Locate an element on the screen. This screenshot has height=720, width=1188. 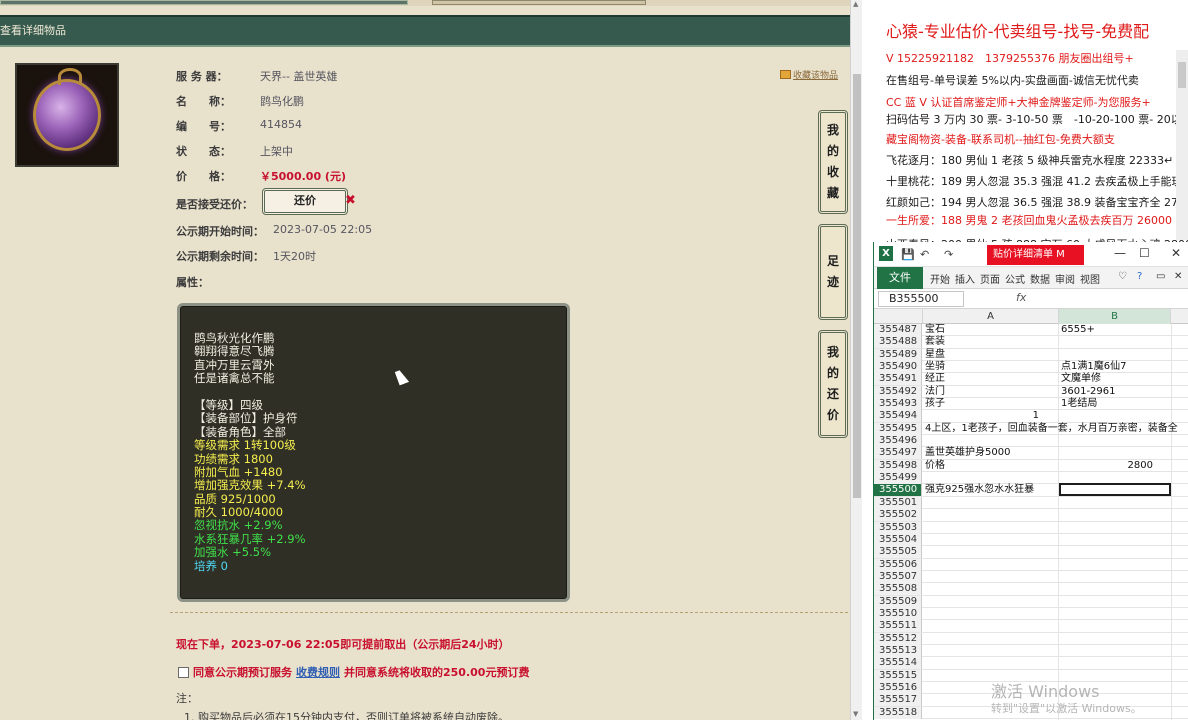
row-number: 355501 is located at coordinates (898, 502).